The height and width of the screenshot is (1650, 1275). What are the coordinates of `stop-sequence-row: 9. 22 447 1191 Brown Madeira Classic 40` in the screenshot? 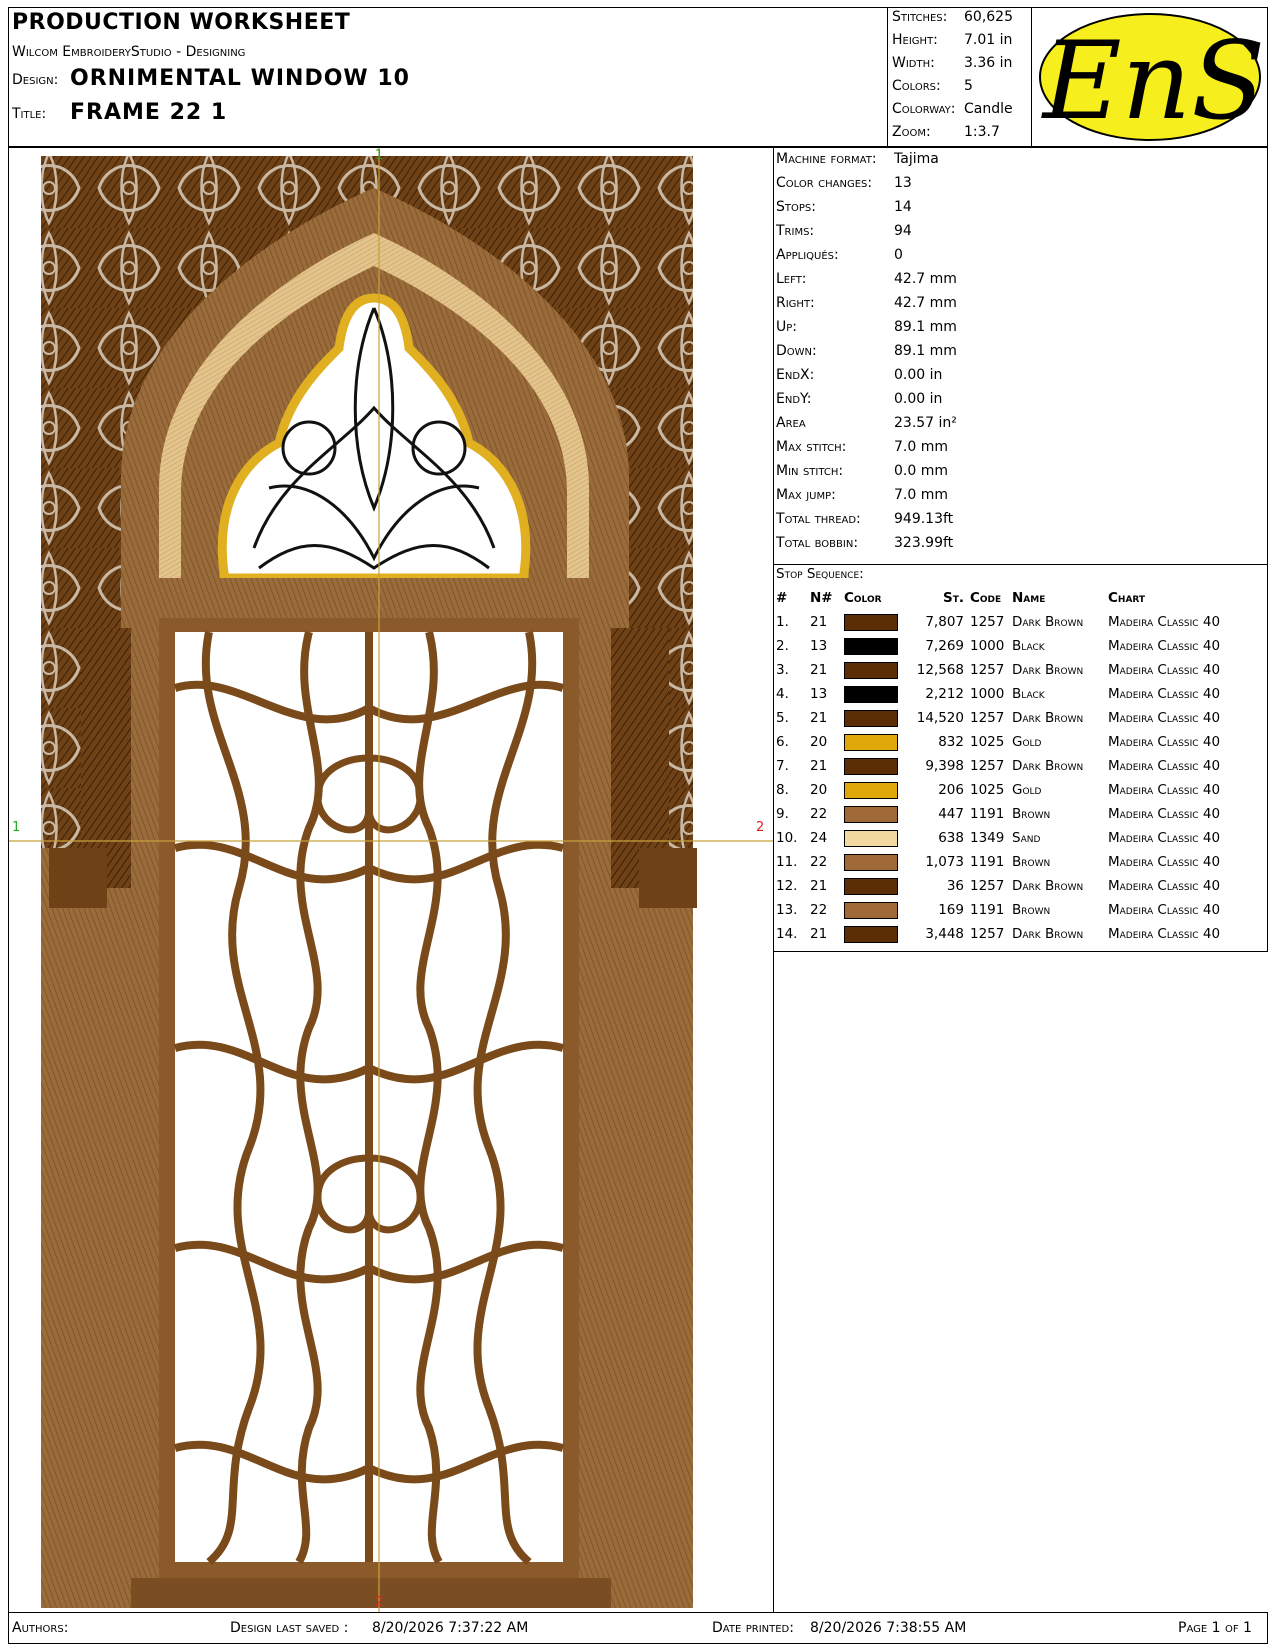 It's located at (1020, 814).